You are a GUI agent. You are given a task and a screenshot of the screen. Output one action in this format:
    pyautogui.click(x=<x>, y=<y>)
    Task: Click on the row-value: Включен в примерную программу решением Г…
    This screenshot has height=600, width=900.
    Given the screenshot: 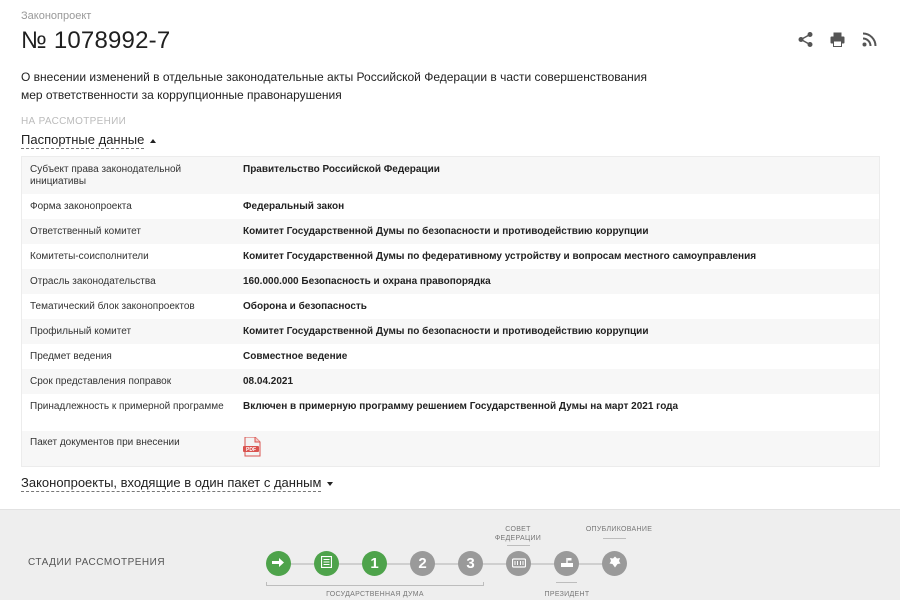 What is the action you would take?
    pyautogui.click(x=461, y=406)
    